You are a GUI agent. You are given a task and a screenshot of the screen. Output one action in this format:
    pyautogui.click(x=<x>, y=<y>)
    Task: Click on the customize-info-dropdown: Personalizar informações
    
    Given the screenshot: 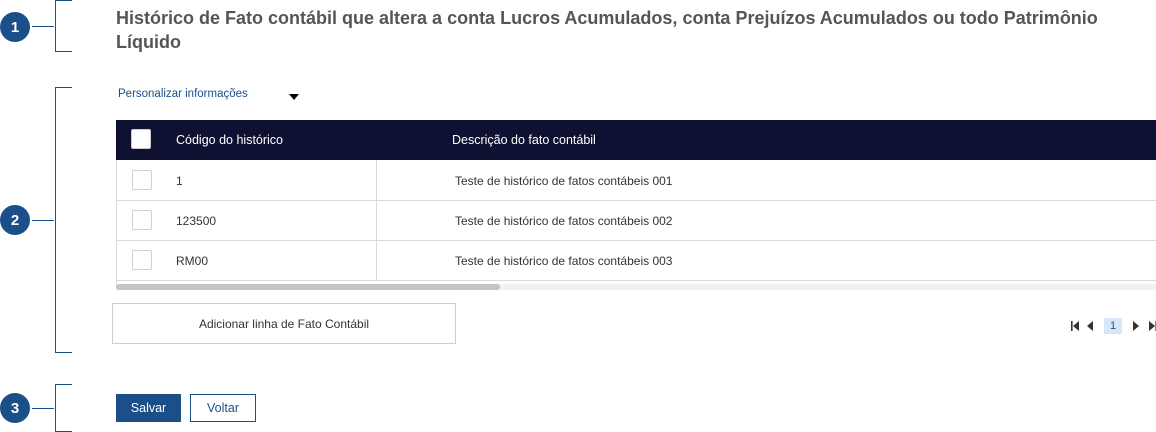 What is the action you would take?
    pyautogui.click(x=183, y=94)
    